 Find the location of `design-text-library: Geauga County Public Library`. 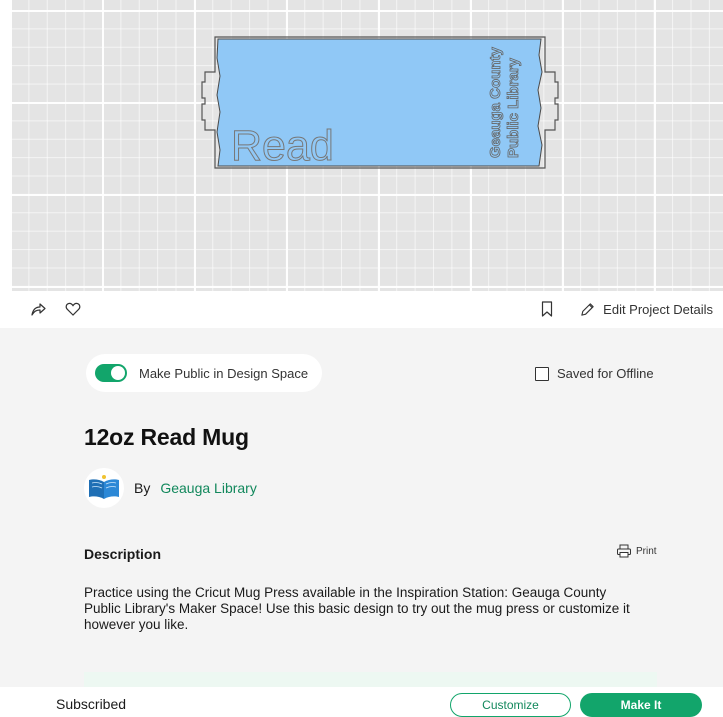

design-text-library: Geauga County Public Library is located at coordinates (505, 102).